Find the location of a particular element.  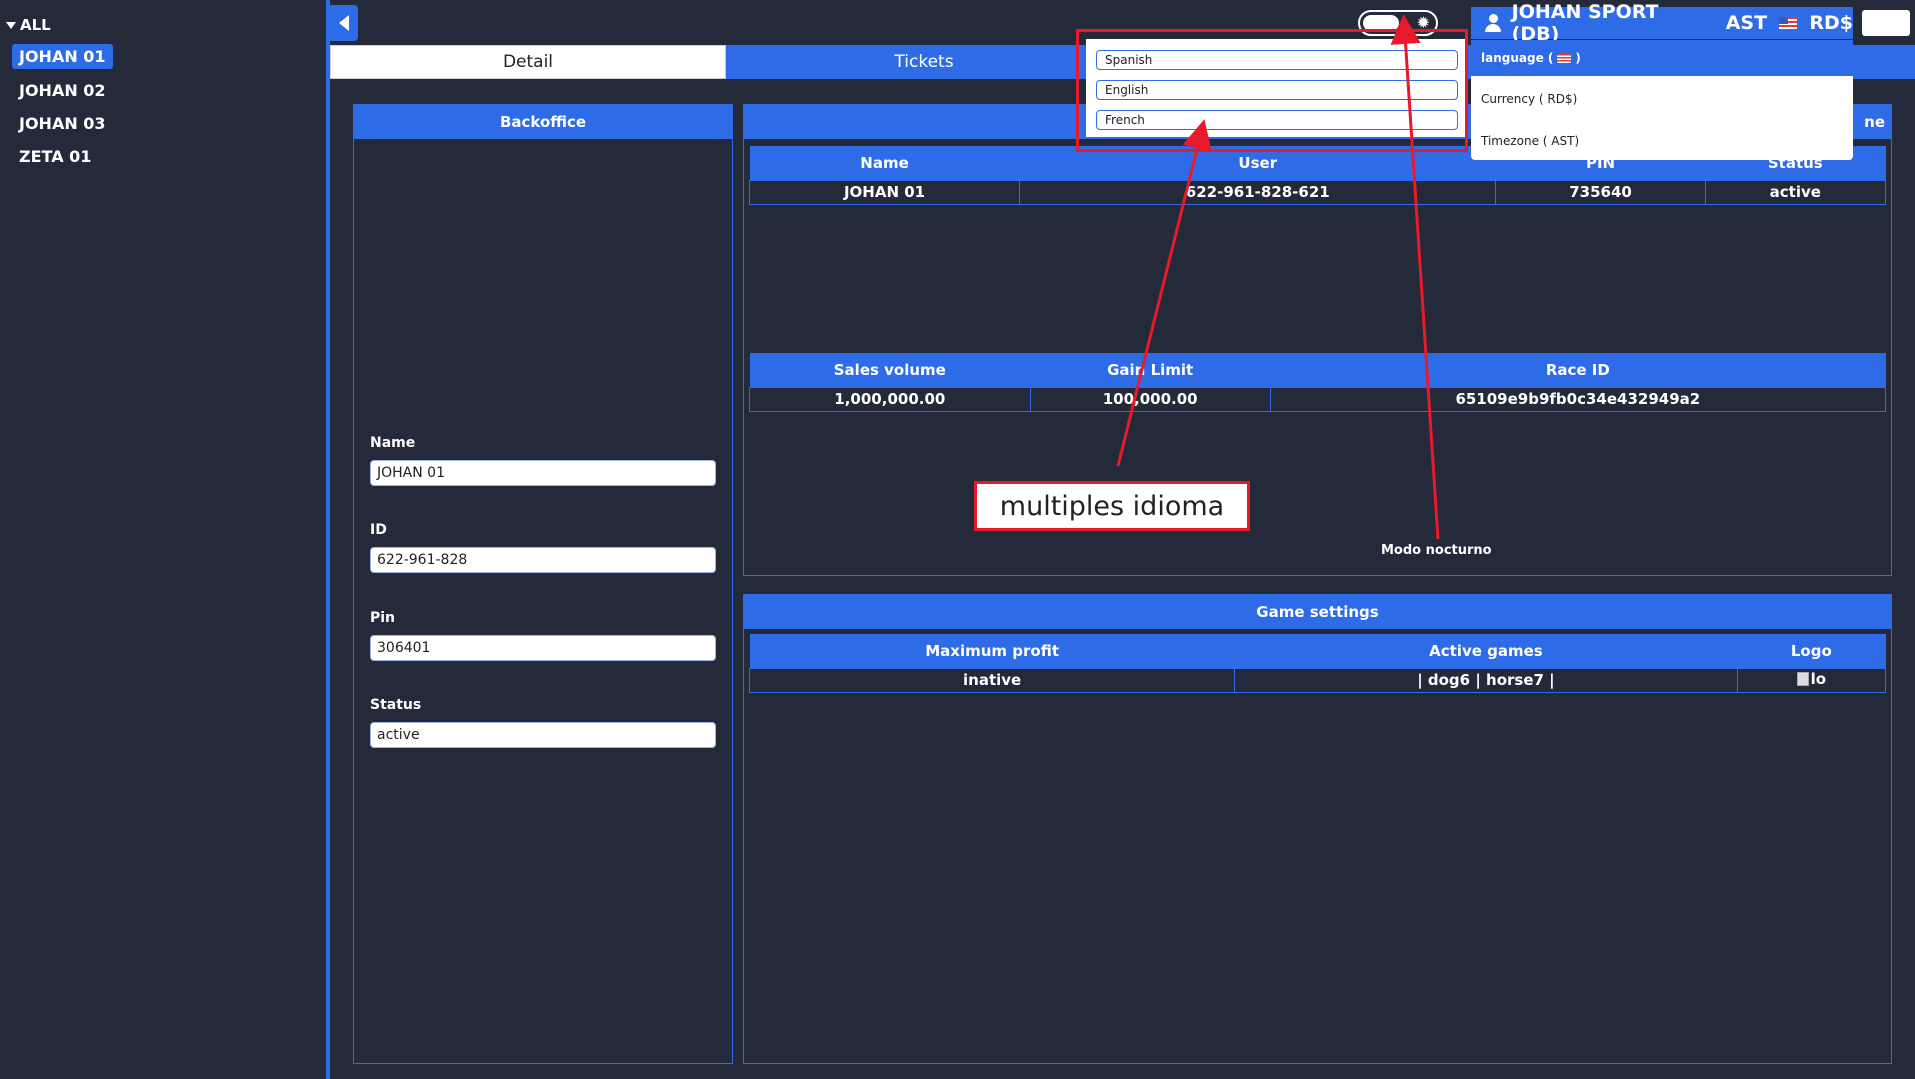

table-header-row: Sales volume Gain Limit Race ID is located at coordinates (1317, 370).